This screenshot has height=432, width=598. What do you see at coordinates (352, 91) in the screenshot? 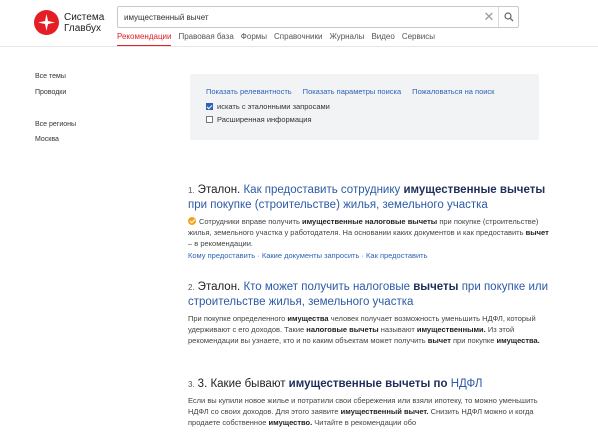
I see `show-search-params-link: Показать параметры поиска` at bounding box center [352, 91].